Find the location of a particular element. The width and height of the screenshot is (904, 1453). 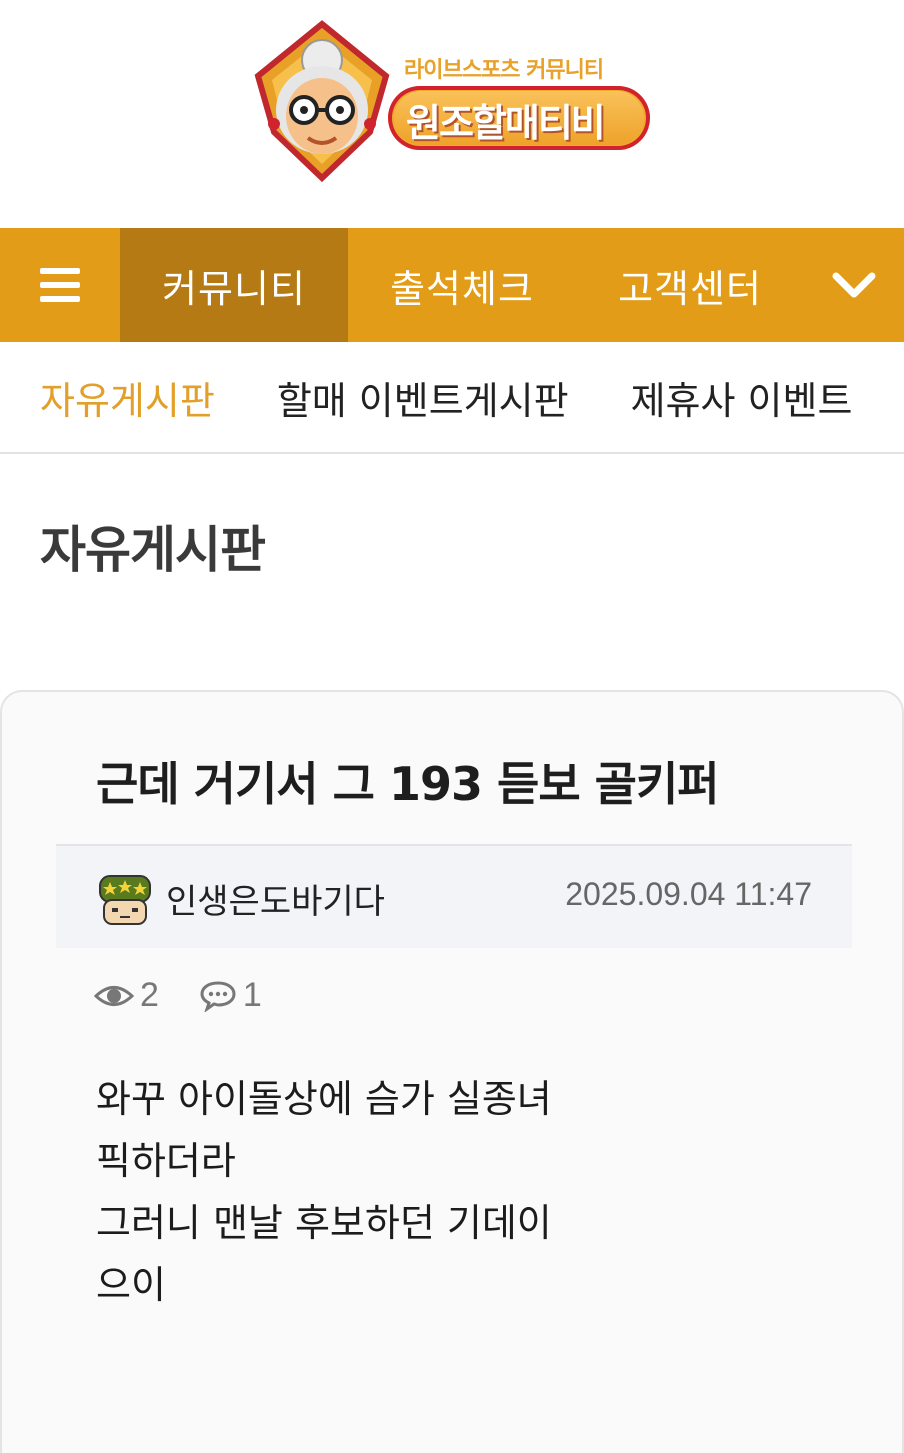

comment-count: 1 is located at coordinates (230, 995).